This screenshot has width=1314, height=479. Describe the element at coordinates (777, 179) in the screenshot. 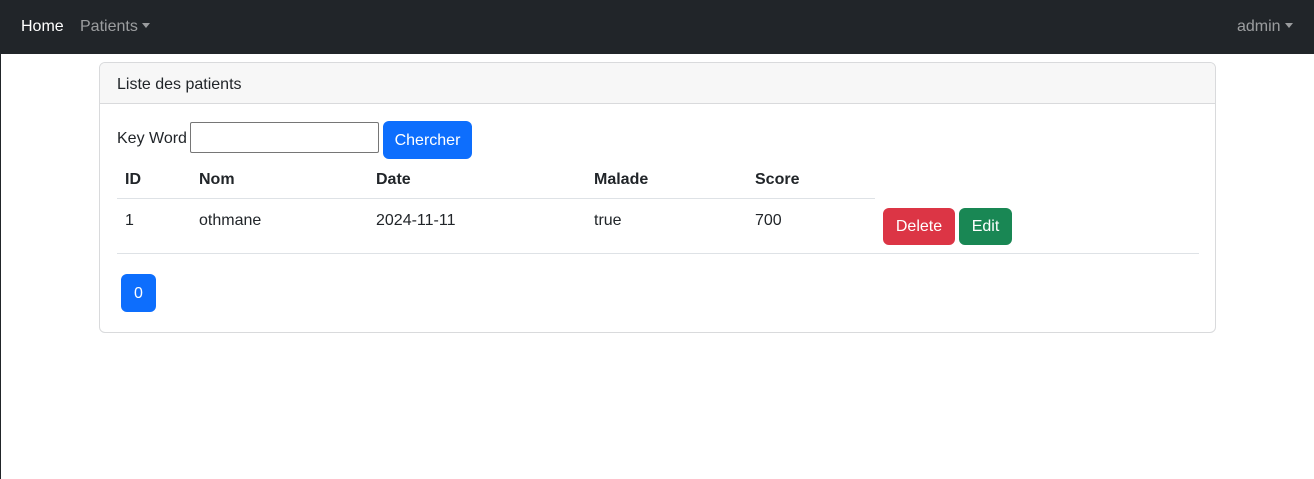

I see `column-header-score: Score` at that location.